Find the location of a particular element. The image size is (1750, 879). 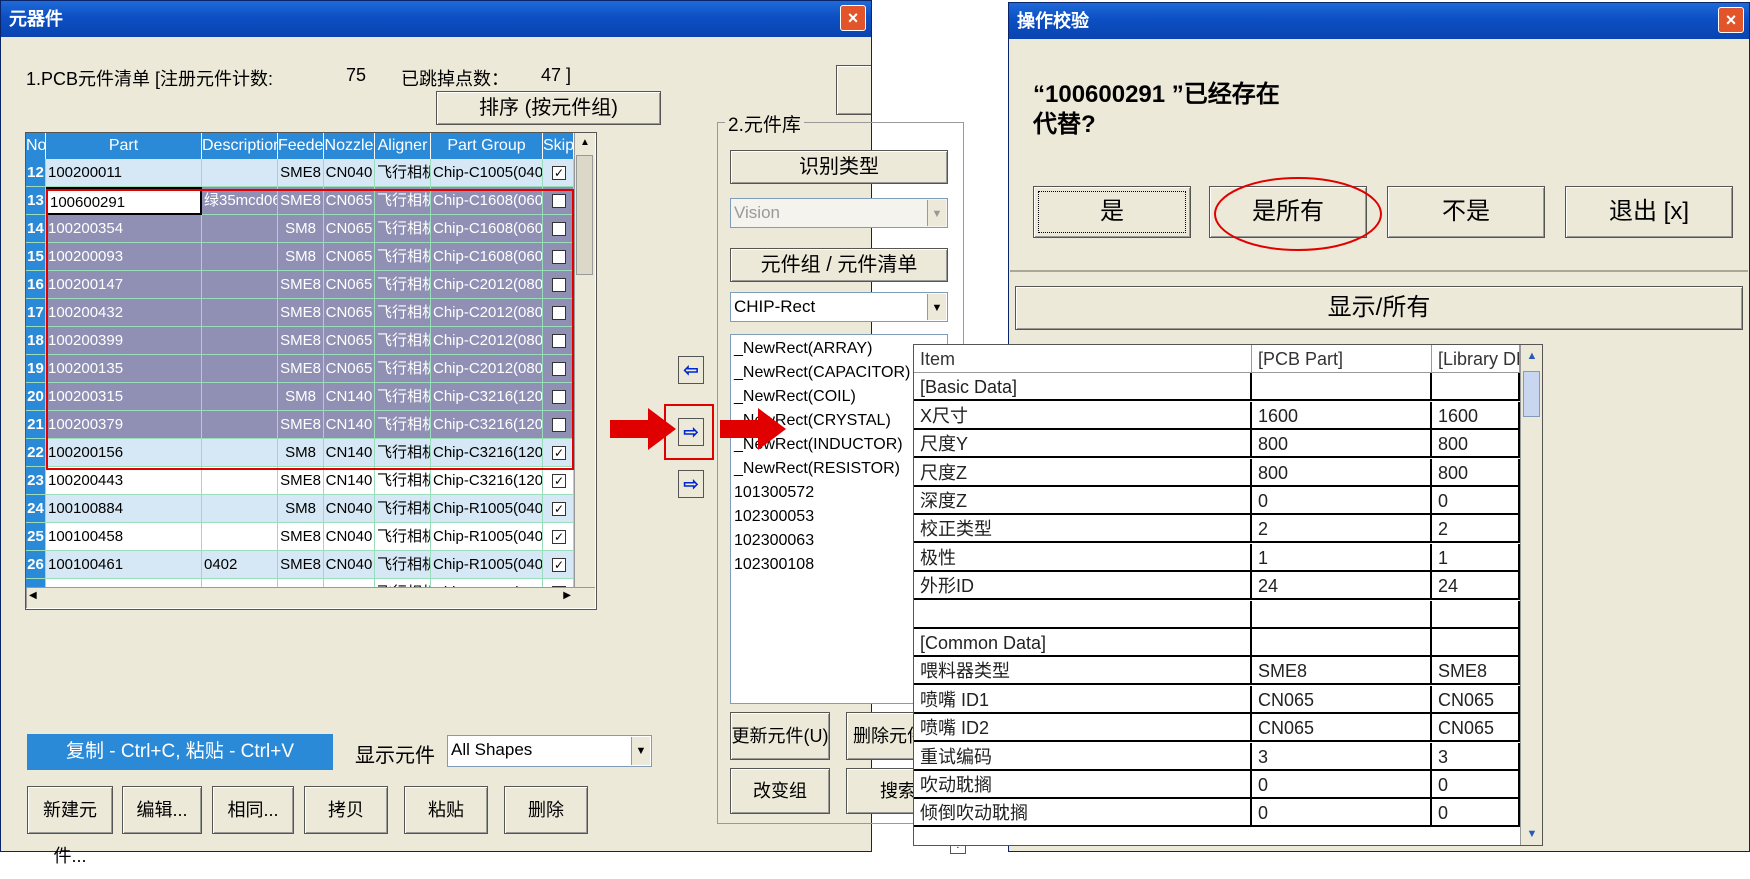

grid-cell-group: Chip-C1608(0603) is located at coordinates (487, 257).